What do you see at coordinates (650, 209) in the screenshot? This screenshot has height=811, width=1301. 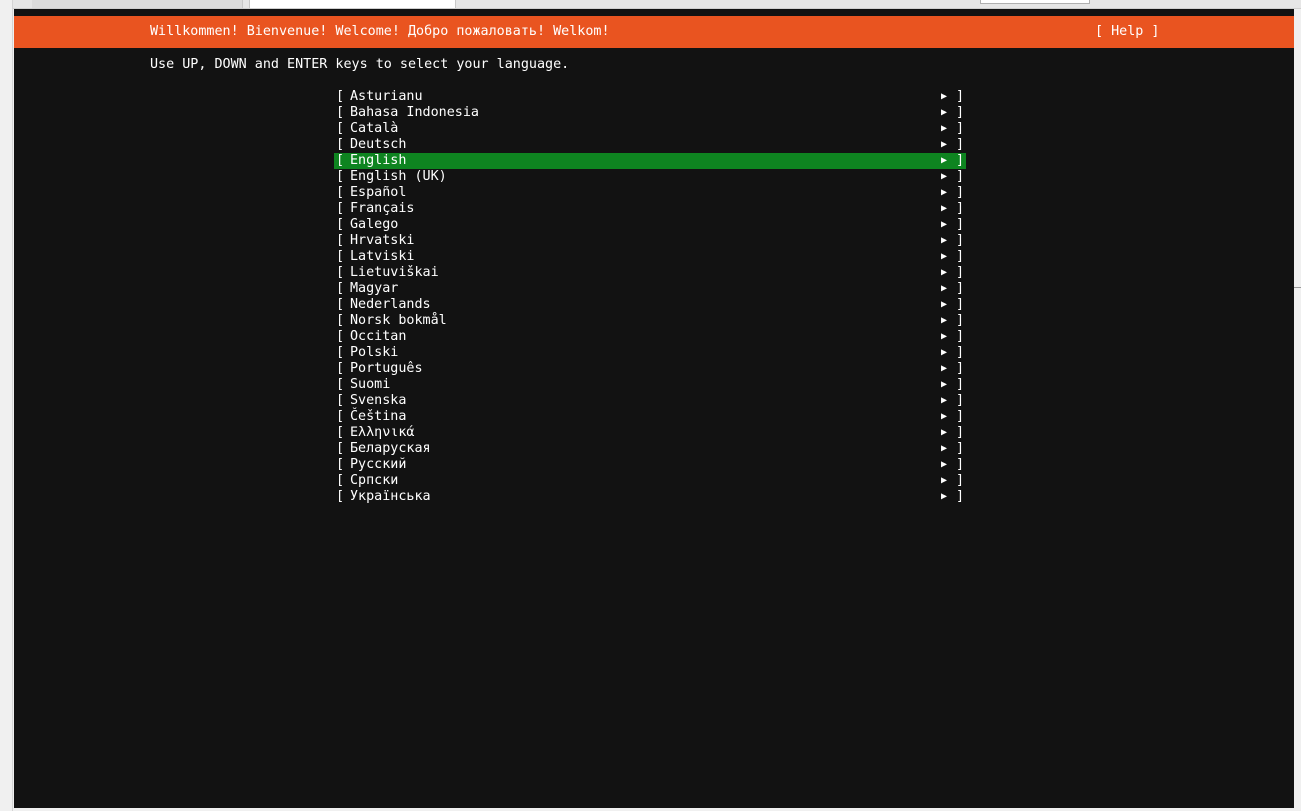 I see `language-option: [Français ▶]` at bounding box center [650, 209].